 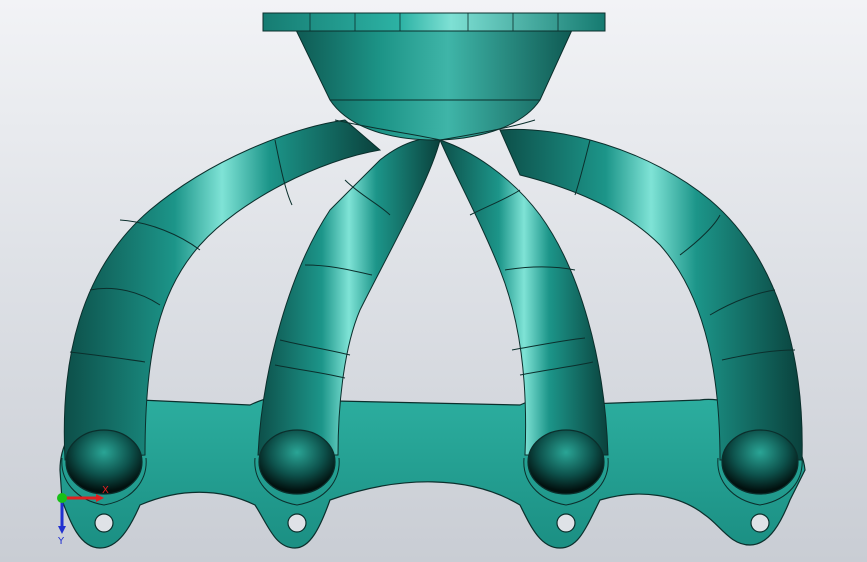 What do you see at coordinates (434, 22) in the screenshot?
I see `top-flange` at bounding box center [434, 22].